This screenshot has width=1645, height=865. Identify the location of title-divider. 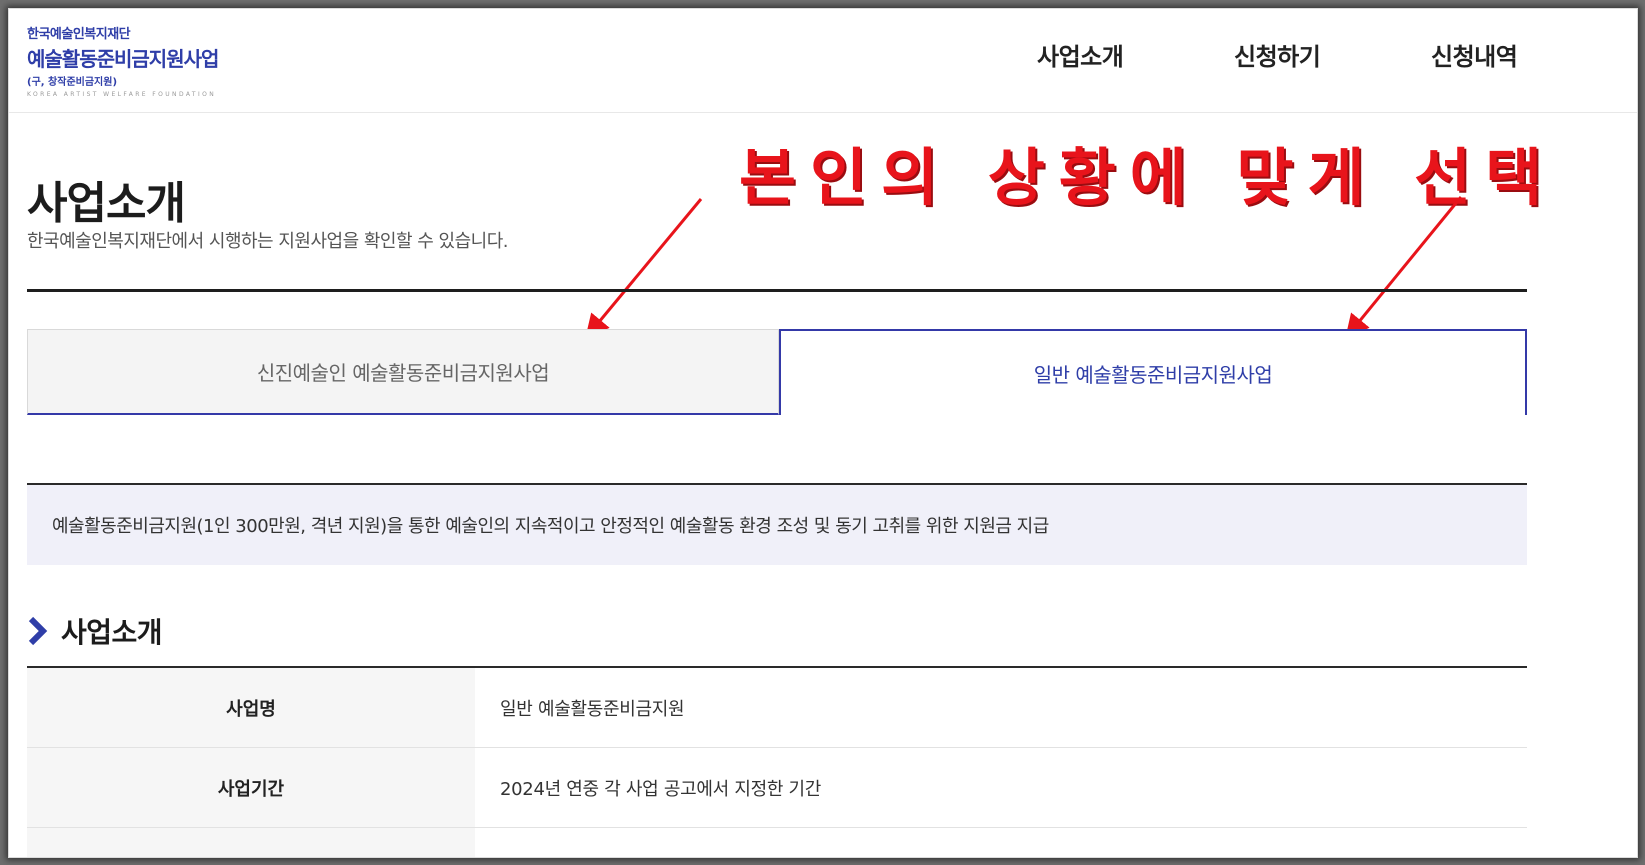
(777, 290).